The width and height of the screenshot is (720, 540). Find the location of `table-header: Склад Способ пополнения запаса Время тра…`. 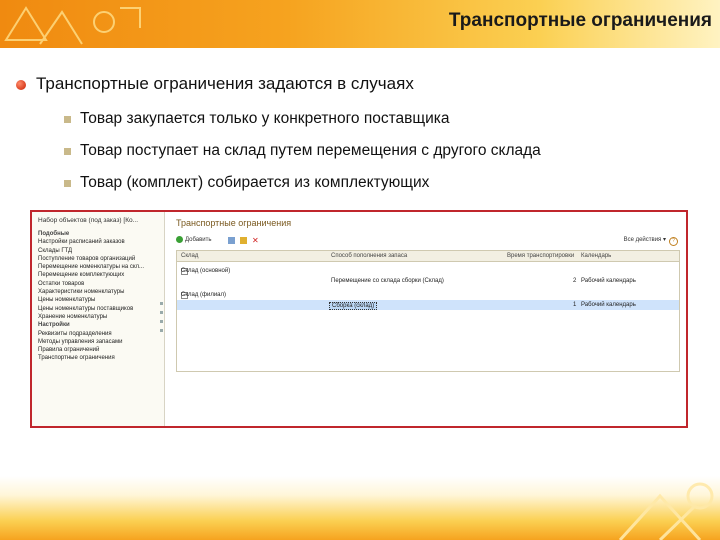

table-header: Склад Способ пополнения запаса Время тра… is located at coordinates (428, 256).